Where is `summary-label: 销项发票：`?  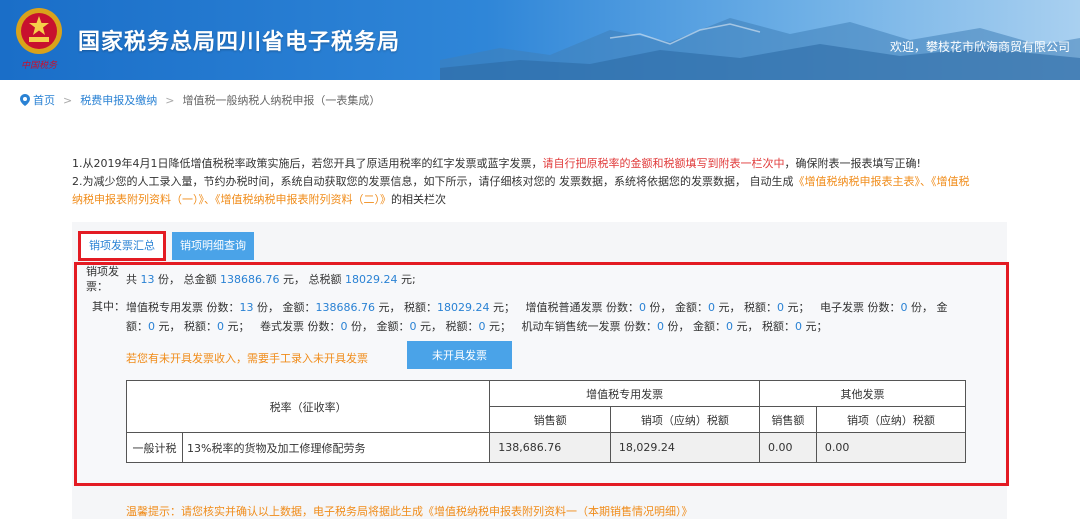
summary-label: 销项发票： is located at coordinates (102, 279).